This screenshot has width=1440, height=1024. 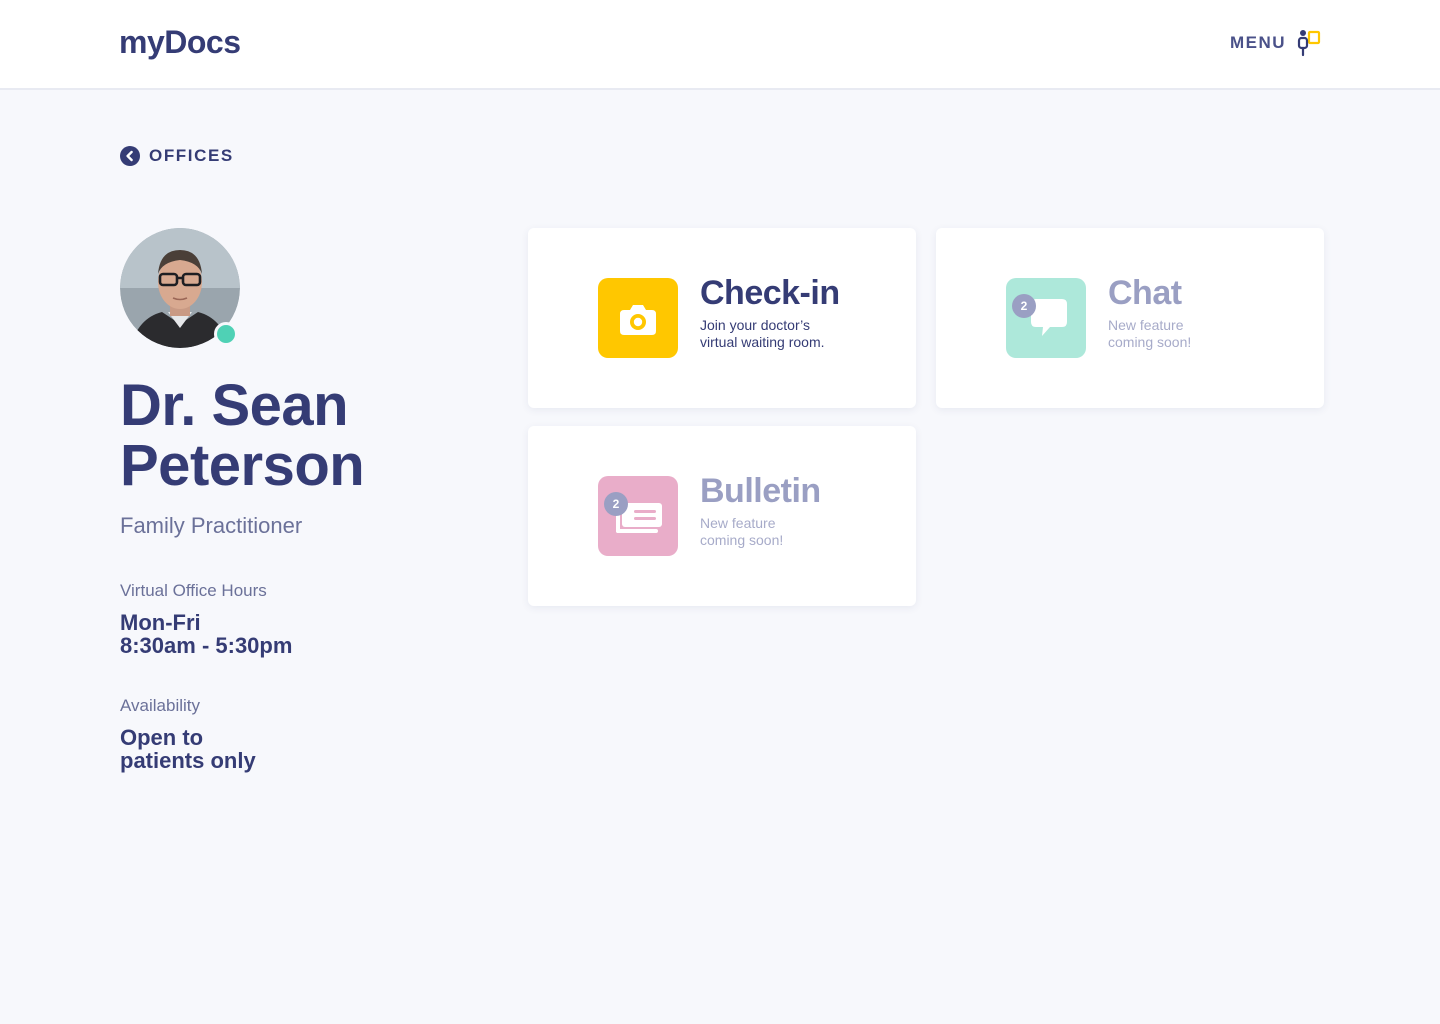 I want to click on checkin-subtitle-line-2: virtual waiting room., so click(x=762, y=342).